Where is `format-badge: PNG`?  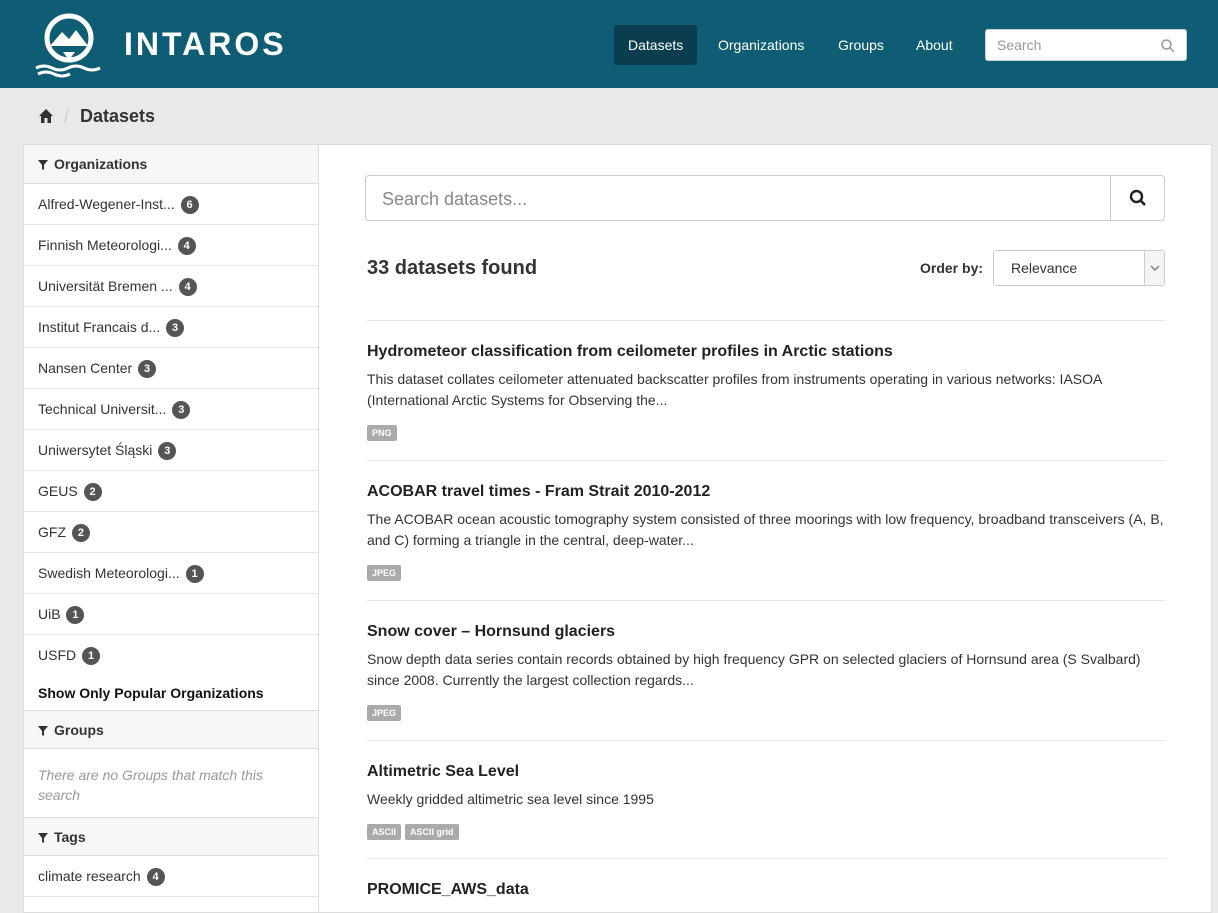
format-badge: PNG is located at coordinates (382, 433).